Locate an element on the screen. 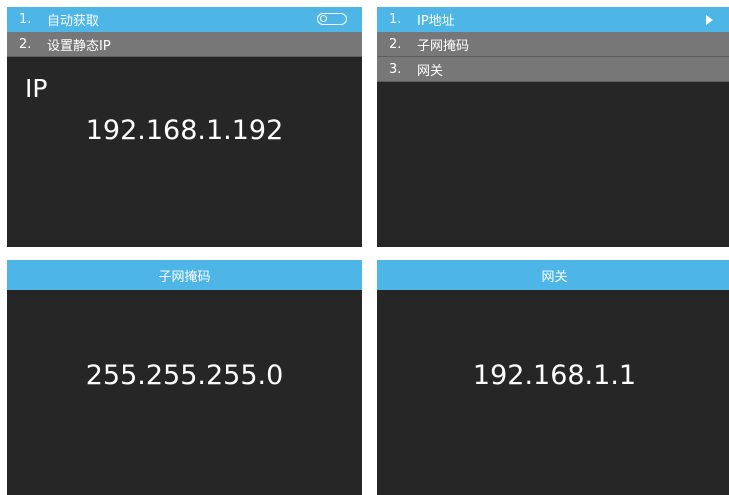 This screenshot has height=495, width=729. gateway-value: 192.168.1.1 is located at coordinates (554, 375).